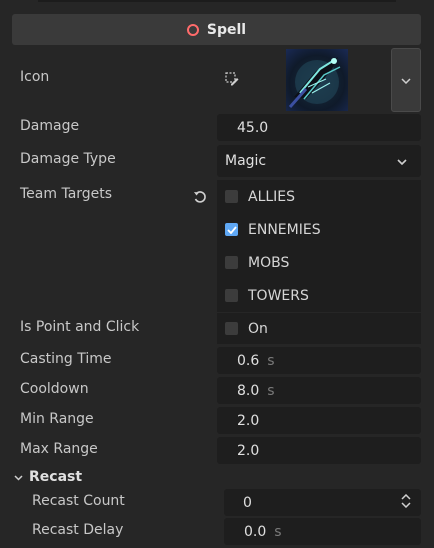 This screenshot has width=434, height=548. What do you see at coordinates (66, 359) in the screenshot?
I see `casting-time-label: Casting Time` at bounding box center [66, 359].